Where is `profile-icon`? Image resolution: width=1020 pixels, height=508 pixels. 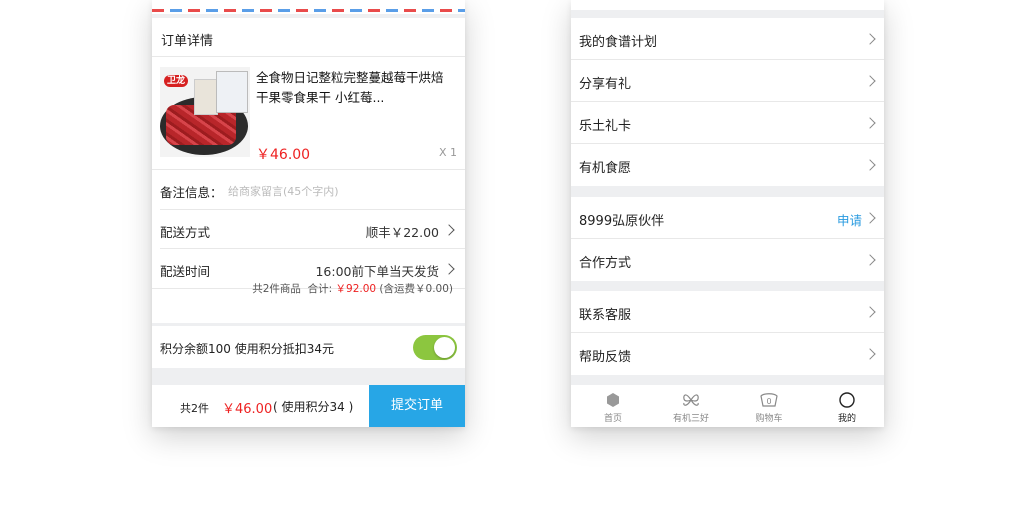 profile-icon is located at coordinates (847, 400).